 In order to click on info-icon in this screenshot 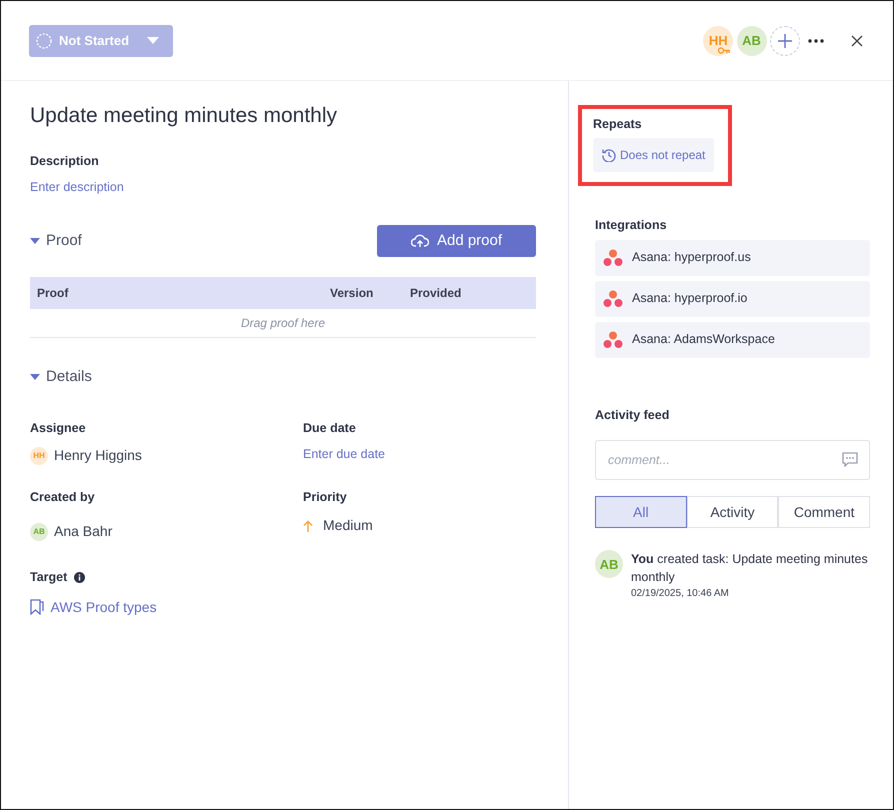, I will do `click(79, 578)`.